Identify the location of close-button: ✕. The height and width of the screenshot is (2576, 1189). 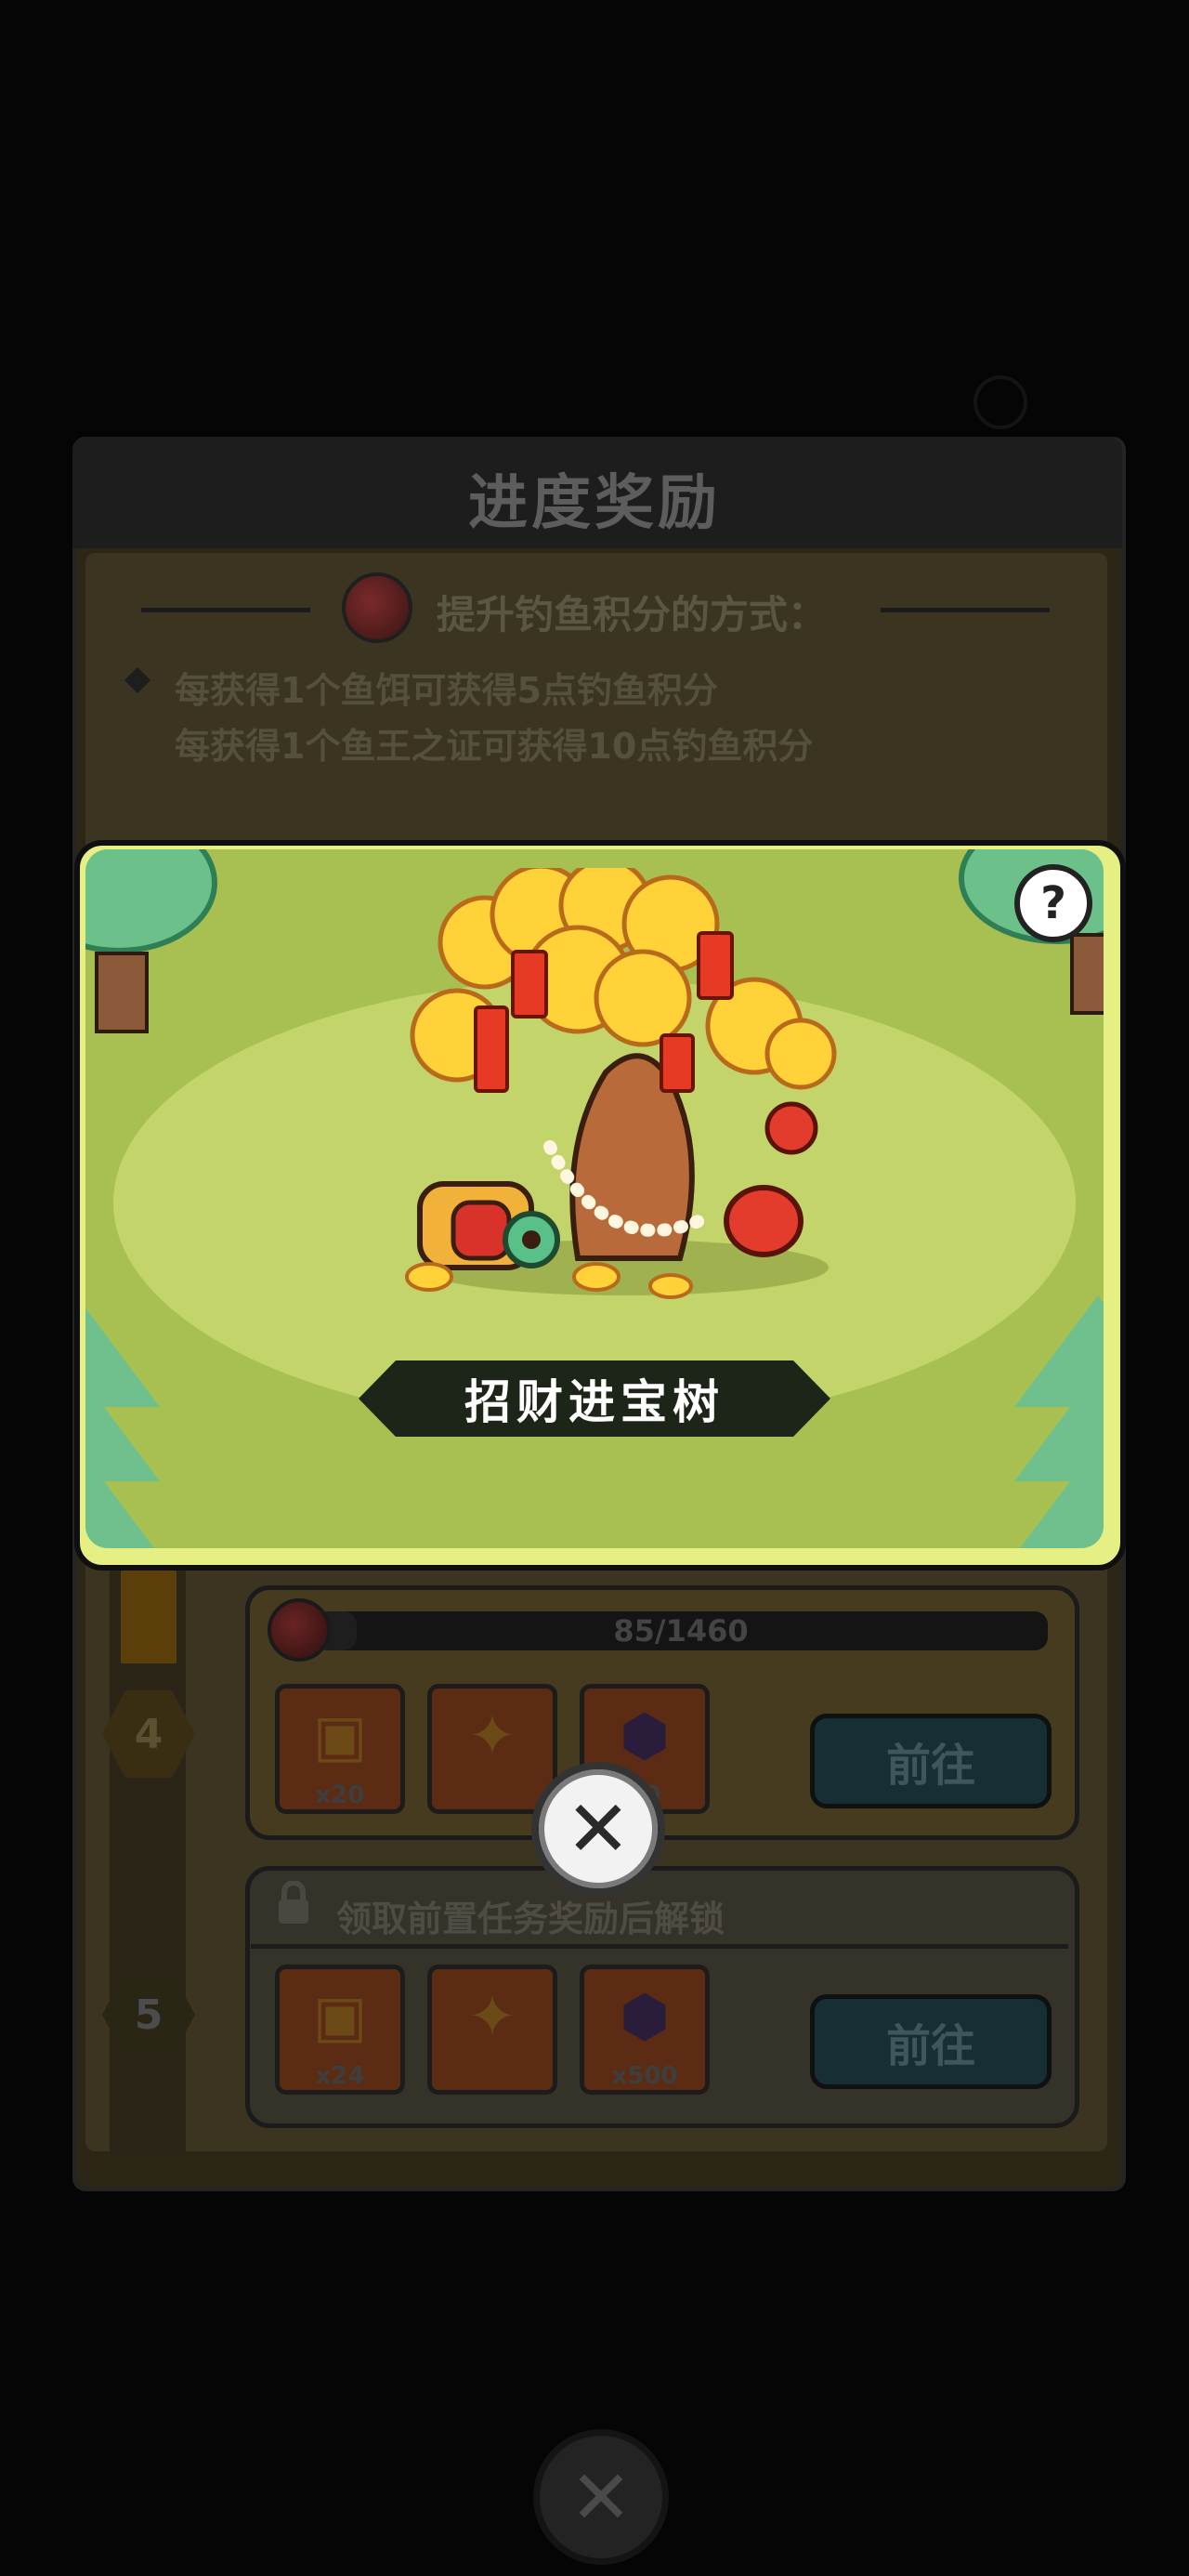
(598, 1829).